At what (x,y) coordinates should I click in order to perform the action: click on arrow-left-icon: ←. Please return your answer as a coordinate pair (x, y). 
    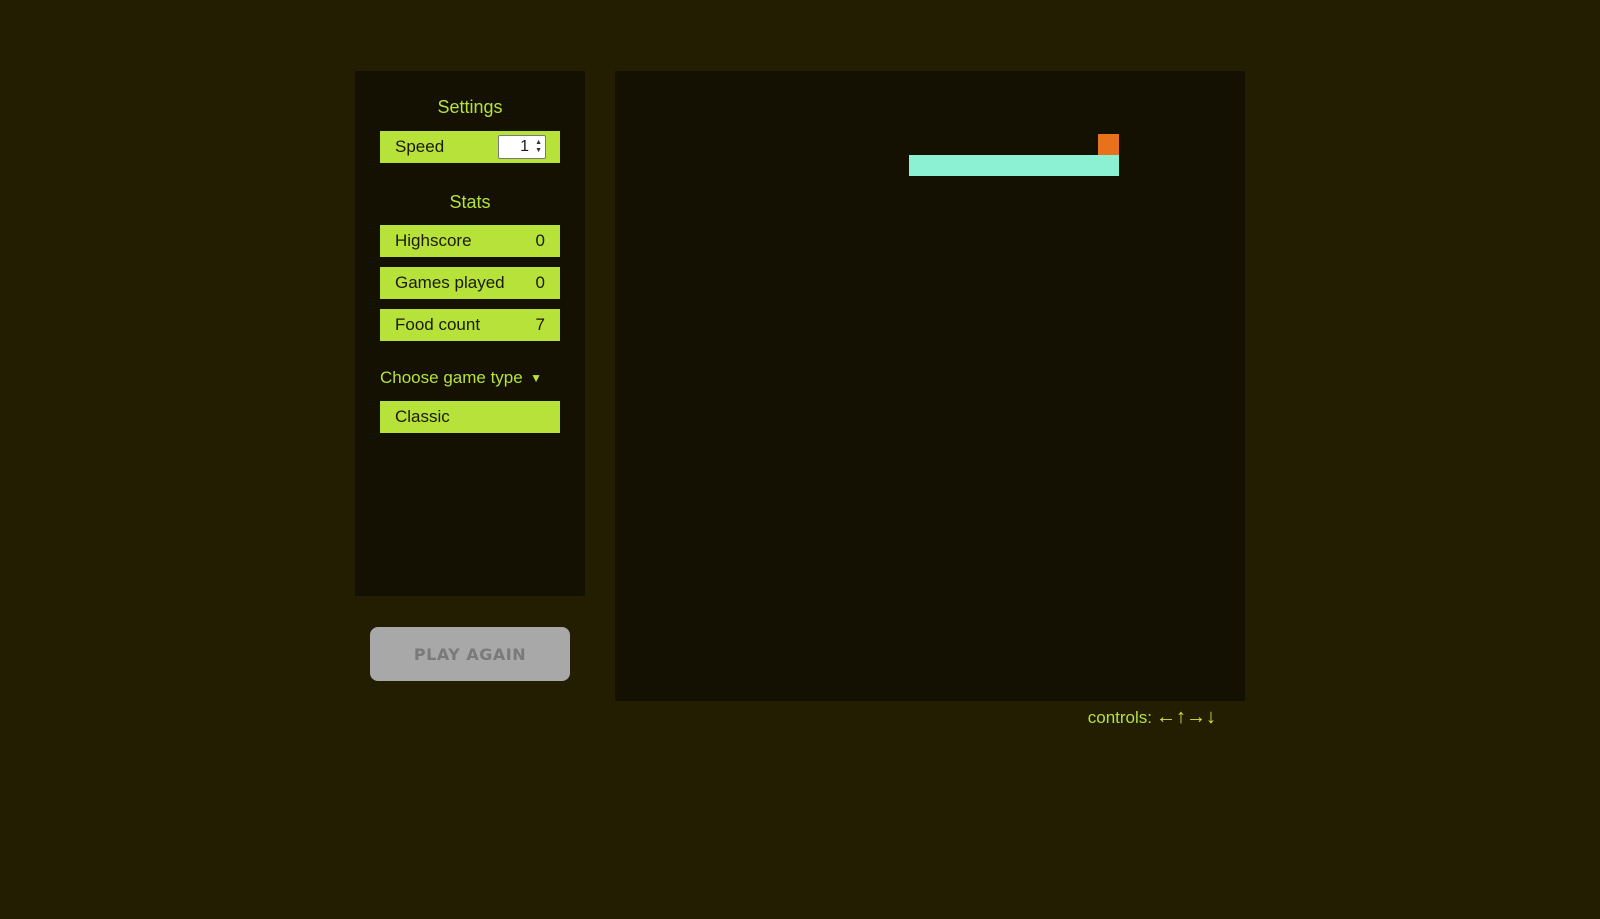
    Looking at the image, I should click on (1166, 717).